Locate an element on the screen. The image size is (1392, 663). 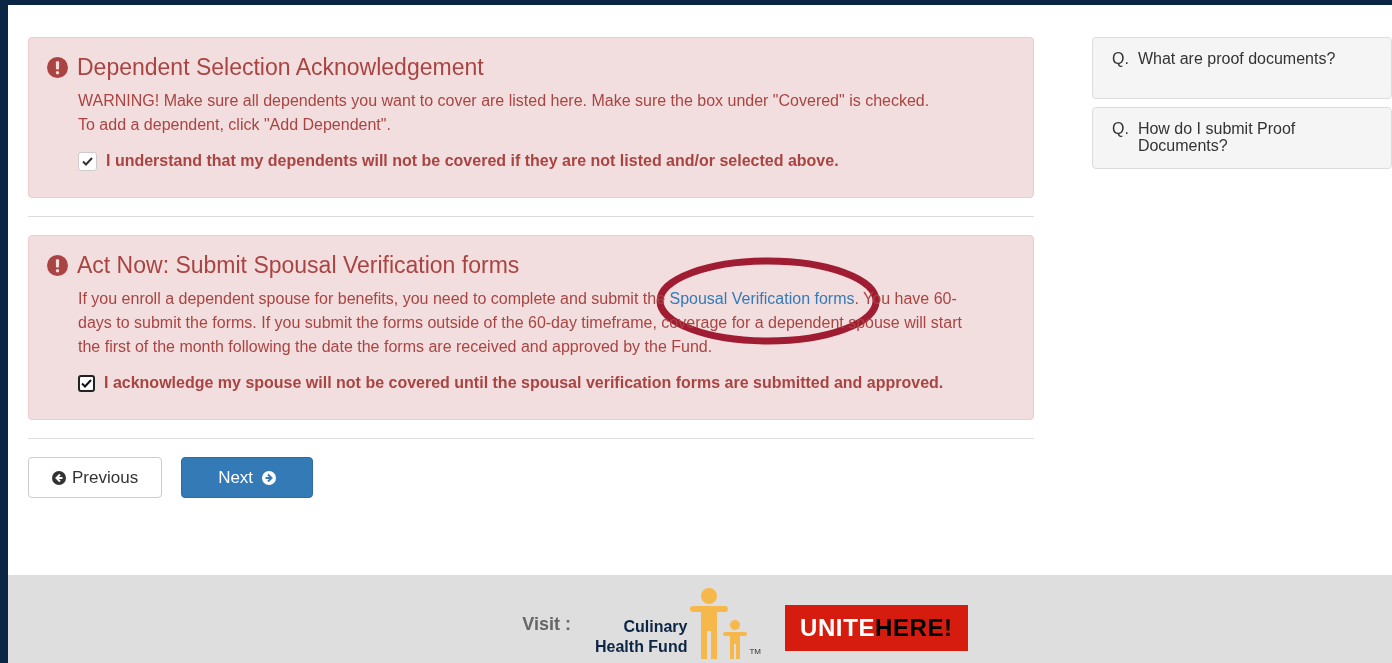
checkbox is located at coordinates (86, 383).